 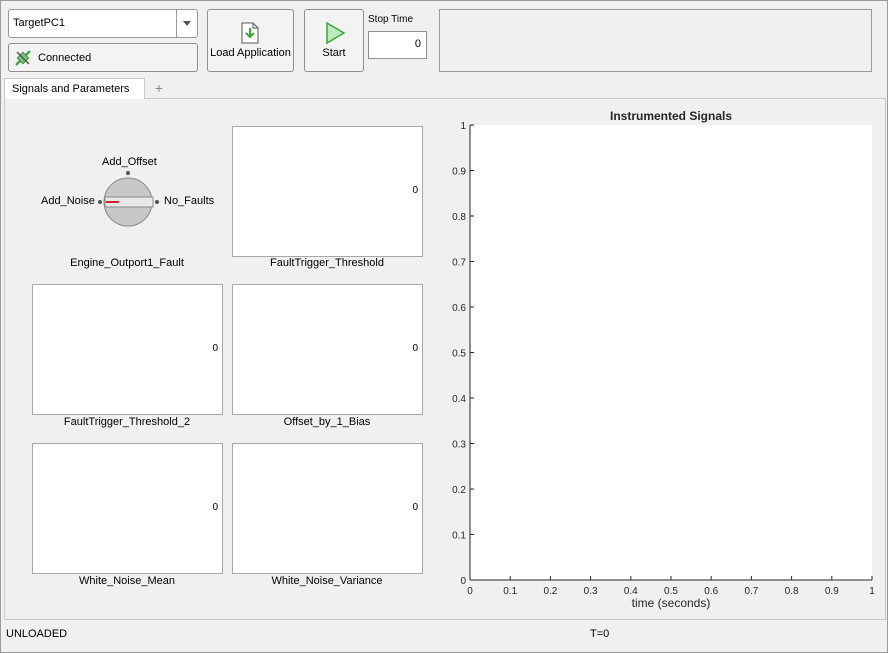 What do you see at coordinates (327, 191) in the screenshot?
I see `parameter-card-faulttrigger-threshold: 0` at bounding box center [327, 191].